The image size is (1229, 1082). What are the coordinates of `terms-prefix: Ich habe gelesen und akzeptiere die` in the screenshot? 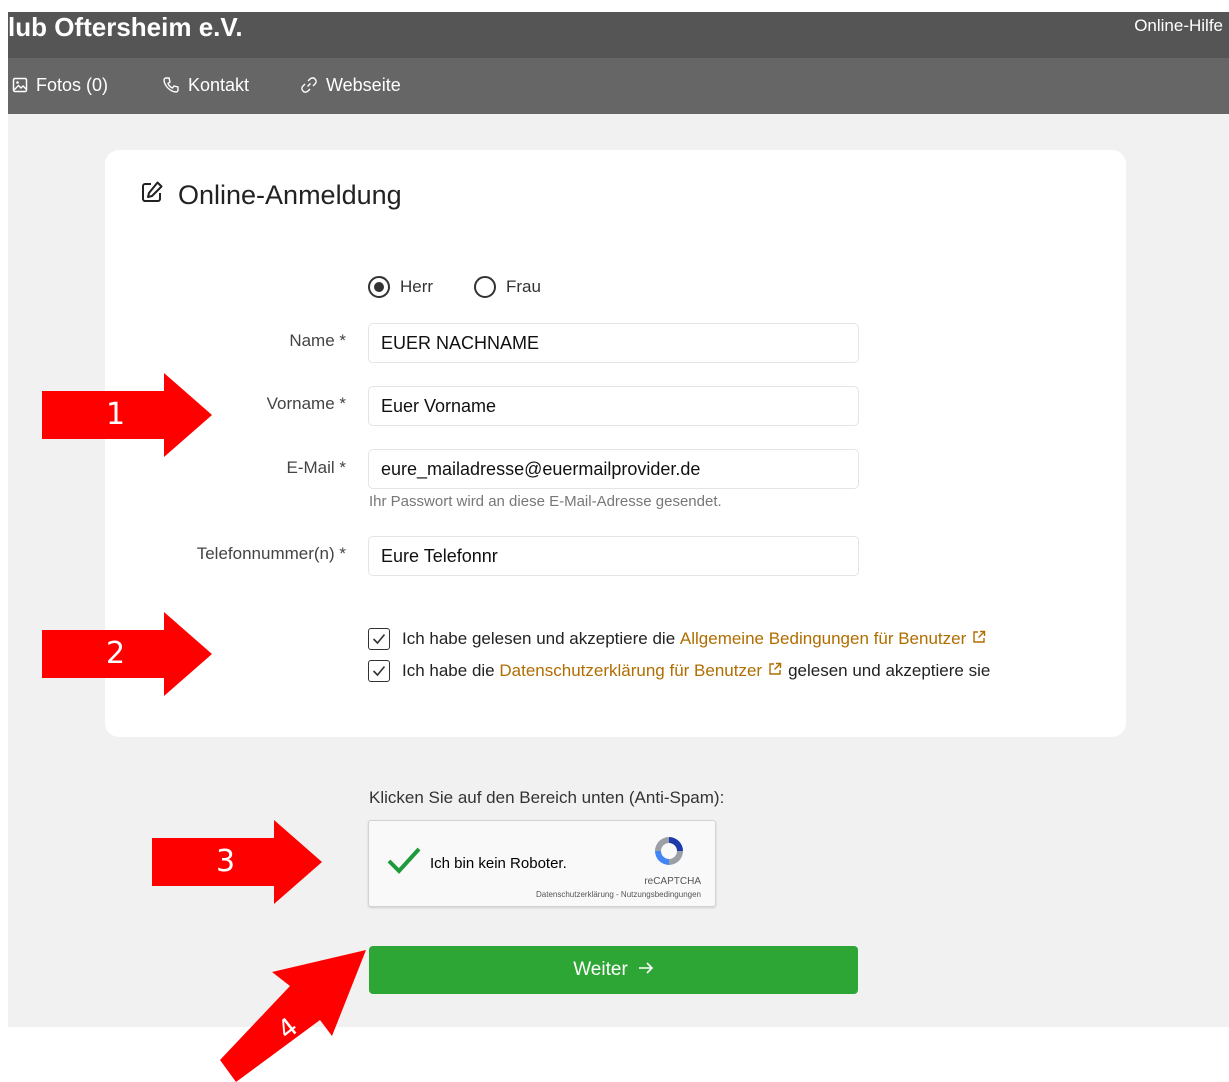 It's located at (539, 638).